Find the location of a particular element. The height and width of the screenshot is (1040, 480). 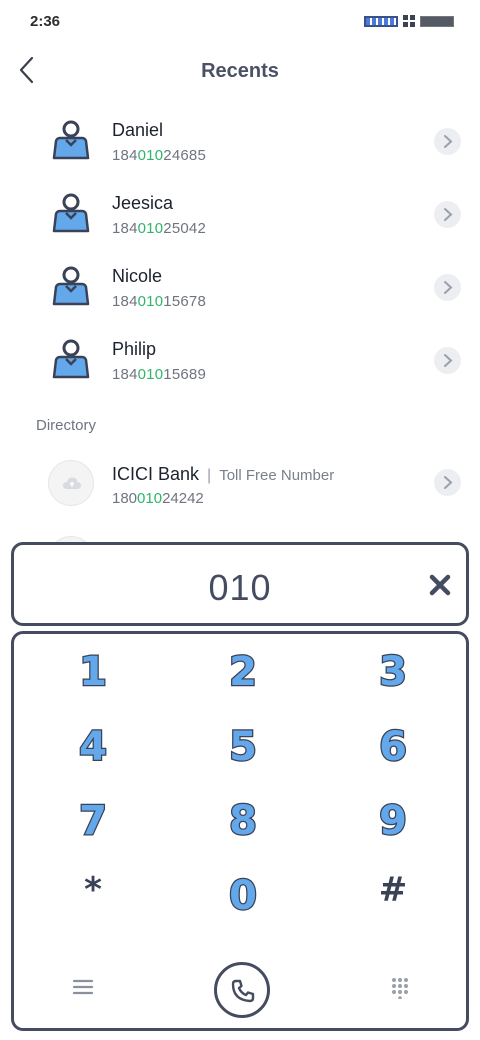

key-hash: # is located at coordinates (393, 890).